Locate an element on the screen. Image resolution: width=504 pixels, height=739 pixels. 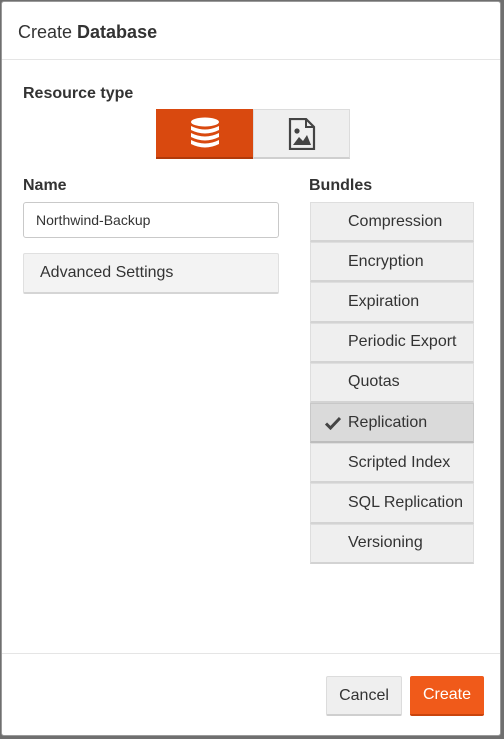
database-name-input is located at coordinates (151, 220).